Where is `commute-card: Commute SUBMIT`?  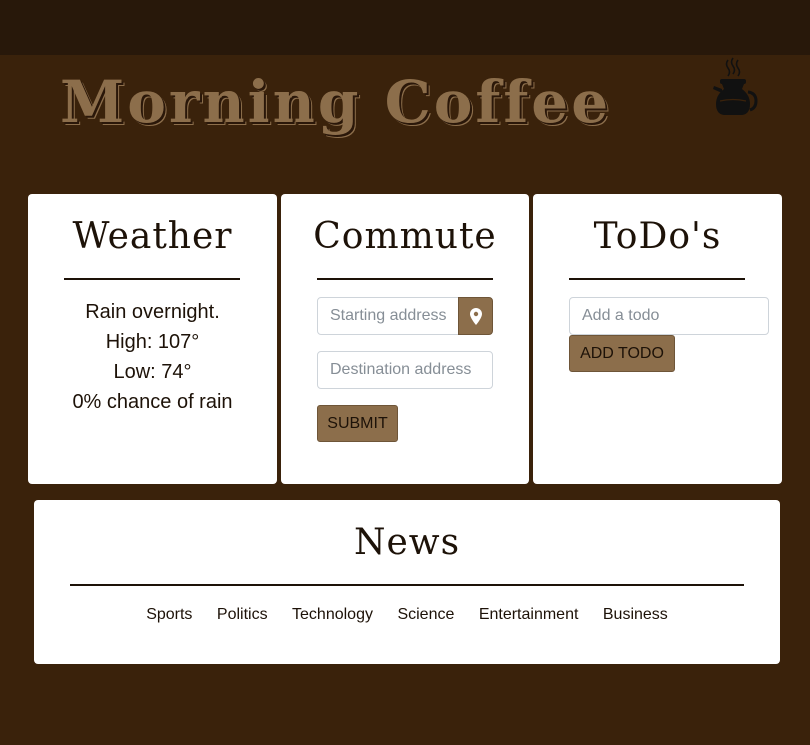
commute-card: Commute SUBMIT is located at coordinates (405, 339).